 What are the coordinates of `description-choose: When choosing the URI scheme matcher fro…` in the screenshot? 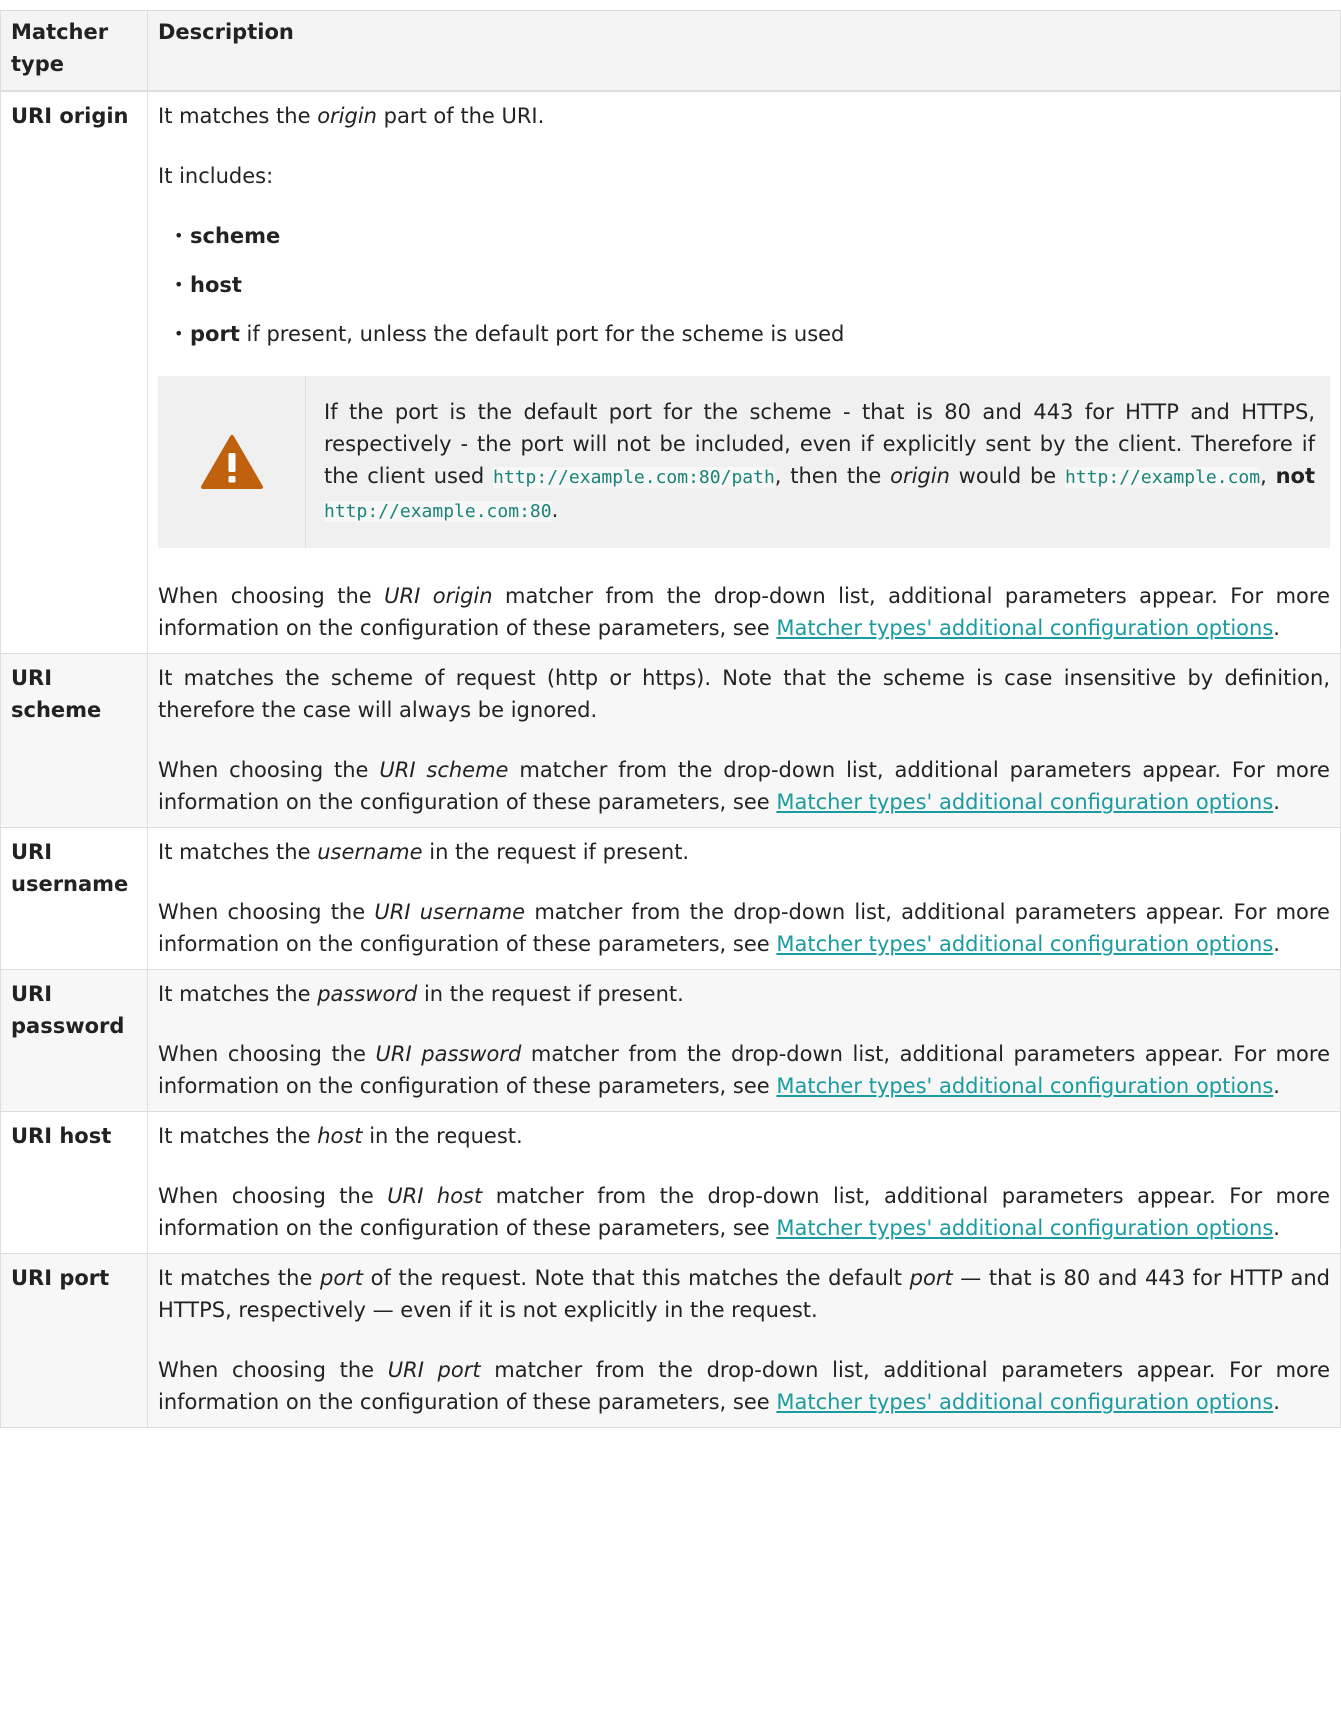 It's located at (744, 785).